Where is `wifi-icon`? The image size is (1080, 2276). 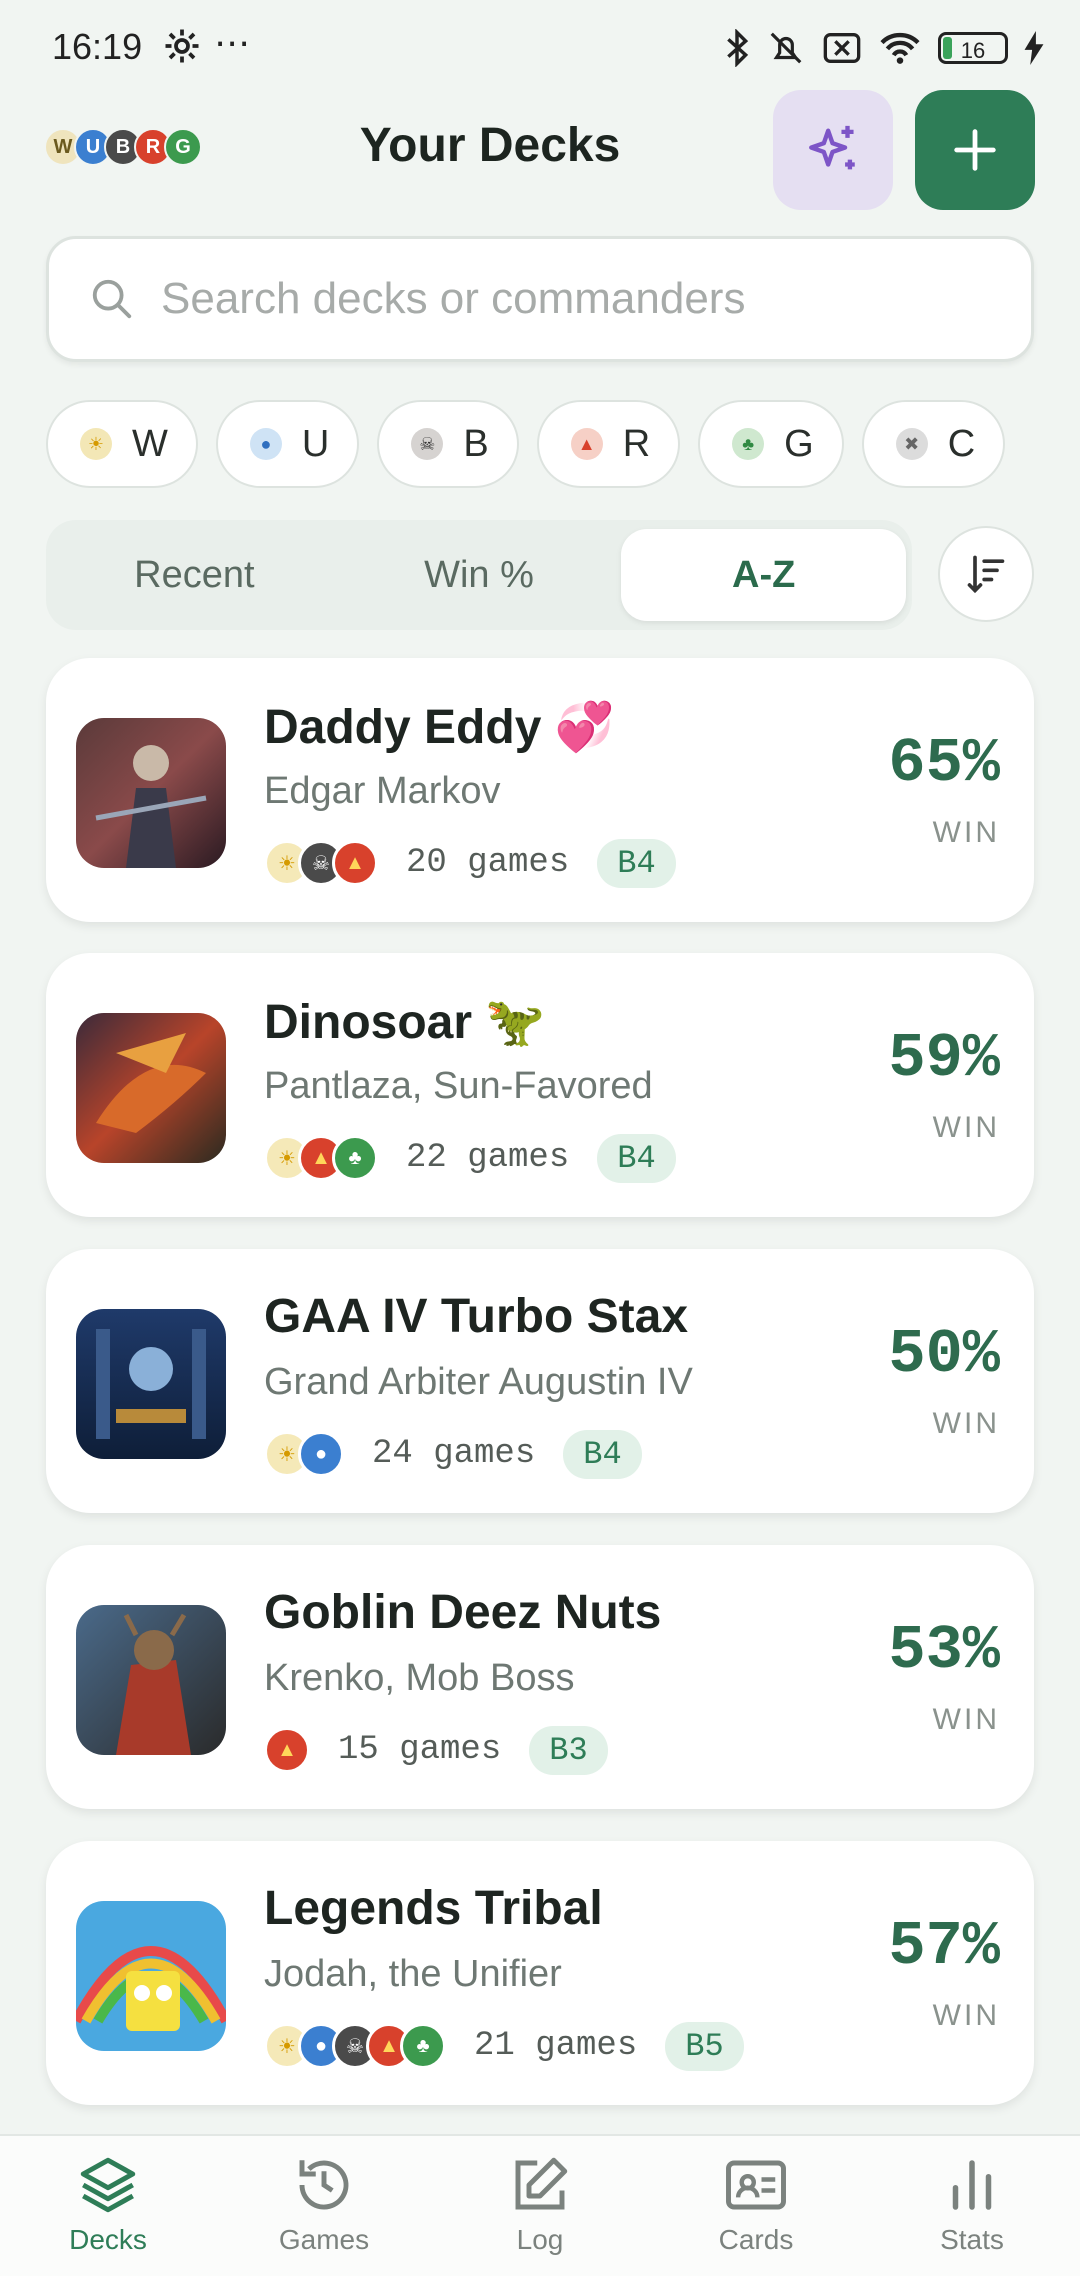 wifi-icon is located at coordinates (900, 48).